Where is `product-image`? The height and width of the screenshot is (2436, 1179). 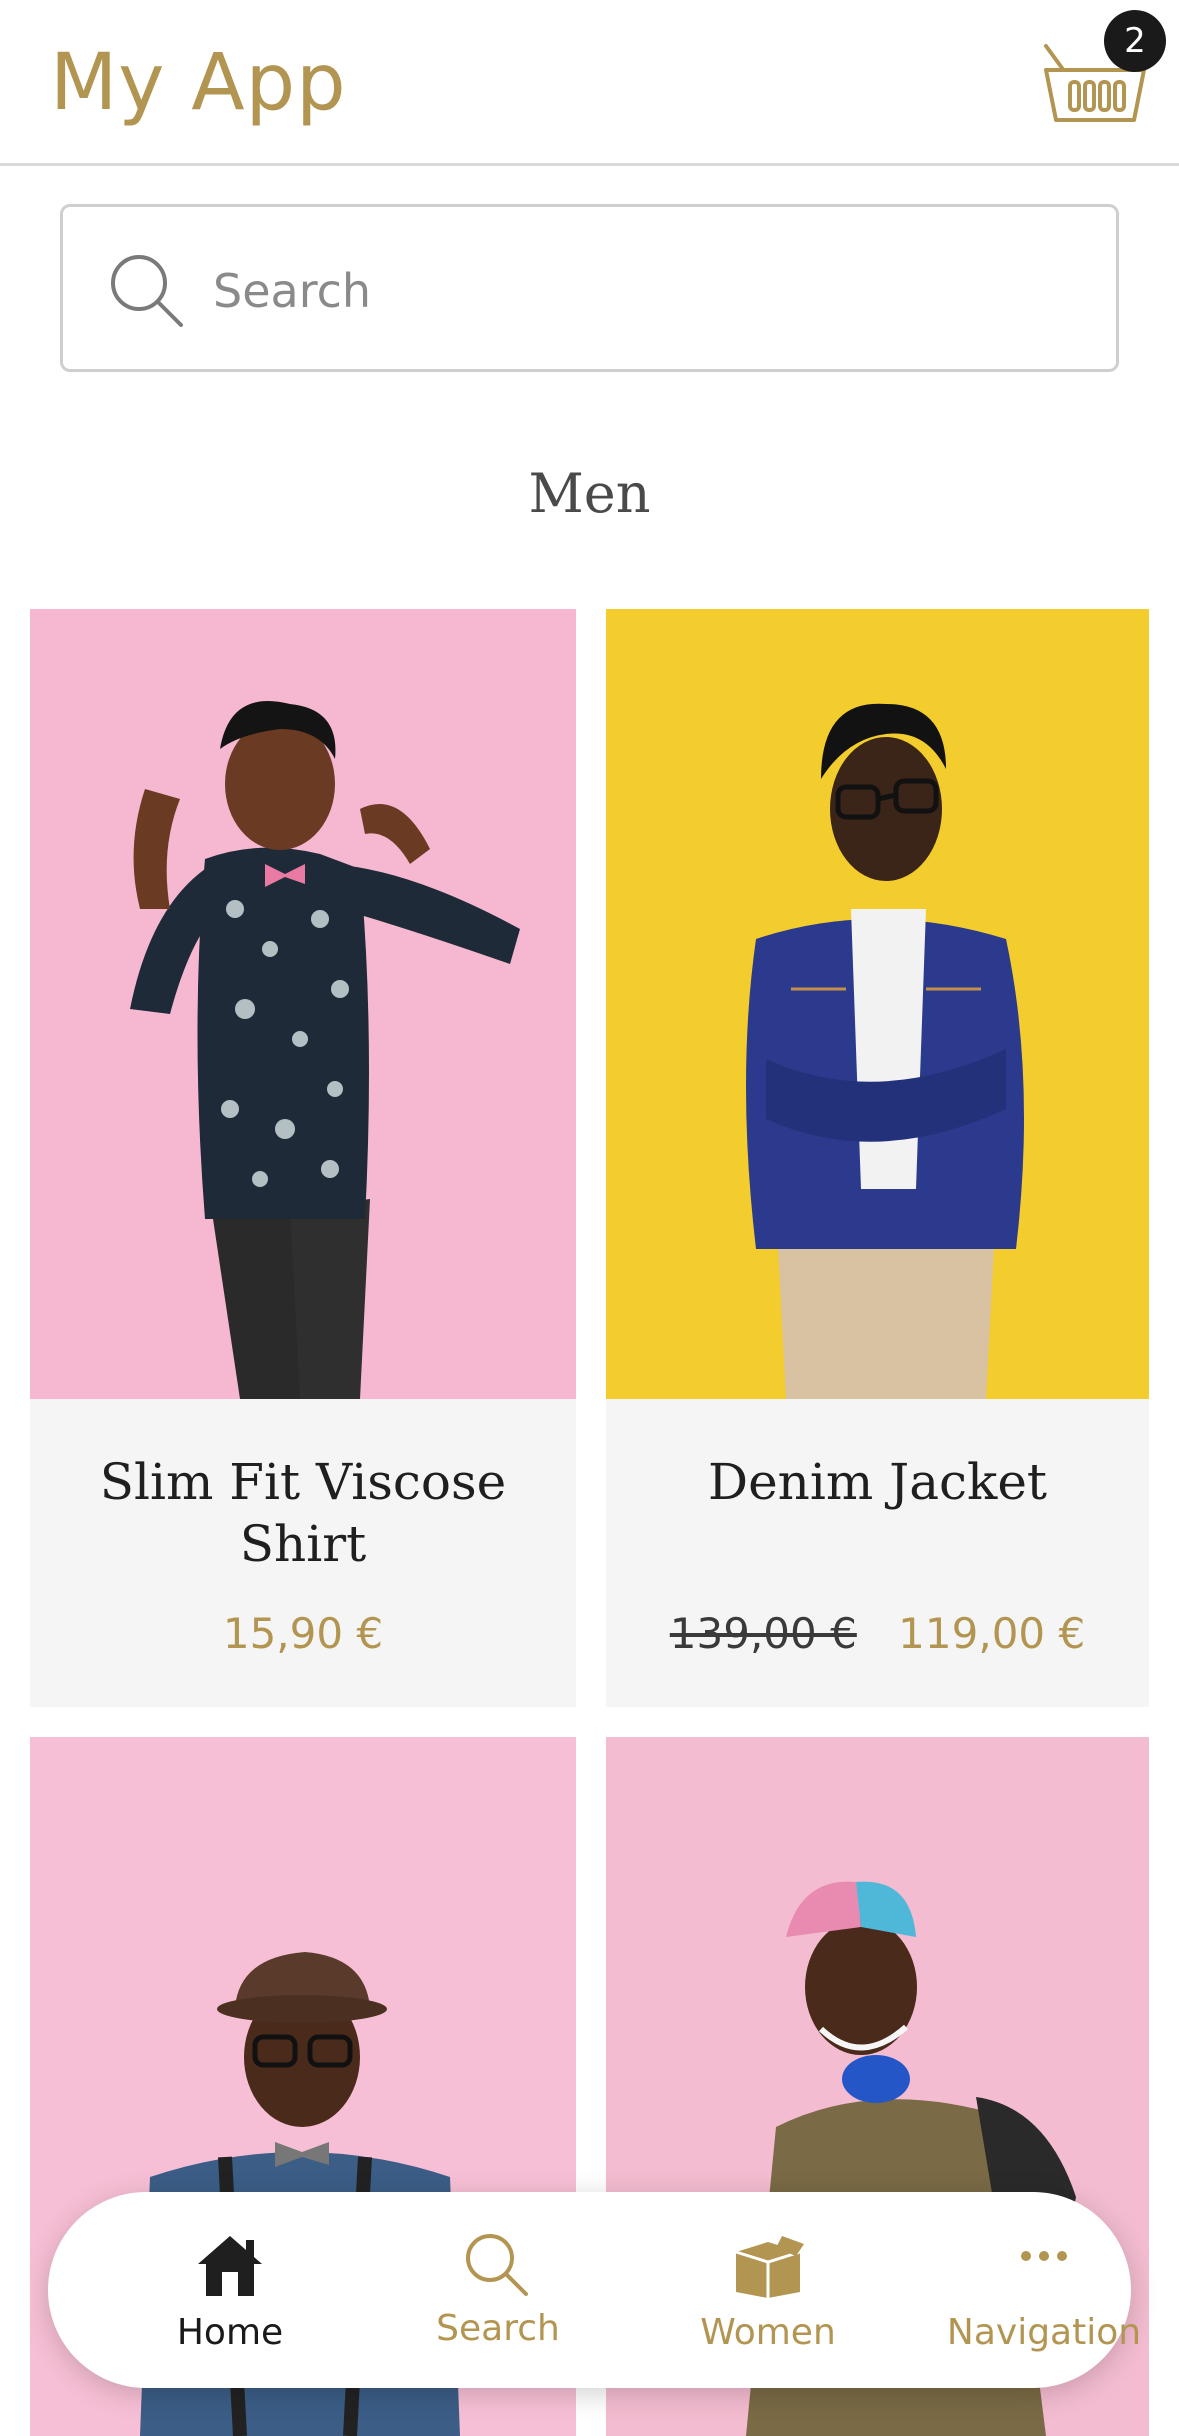
product-image is located at coordinates (877, 1004).